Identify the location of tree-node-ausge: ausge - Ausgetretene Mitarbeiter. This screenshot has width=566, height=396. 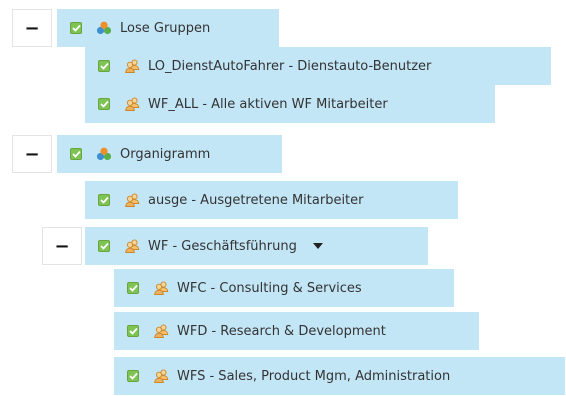
(272, 200).